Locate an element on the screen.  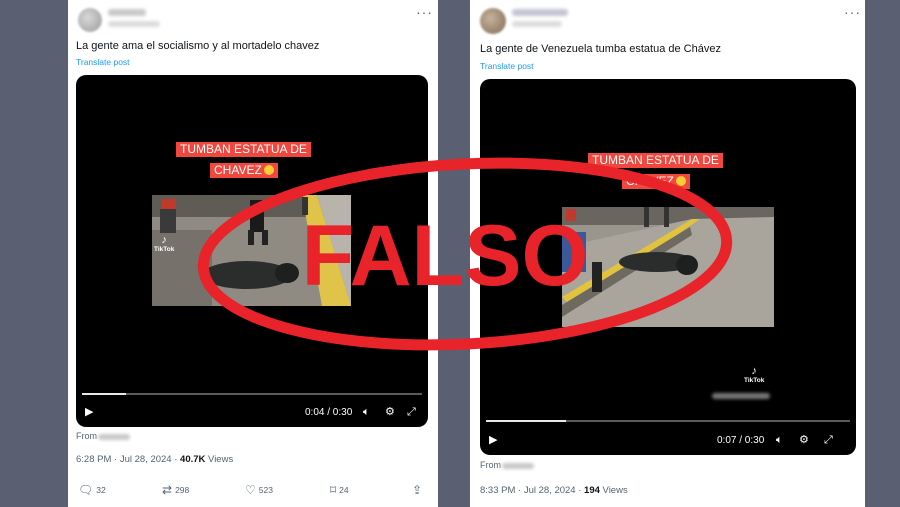
share-button: ⇪ is located at coordinates (418, 490).